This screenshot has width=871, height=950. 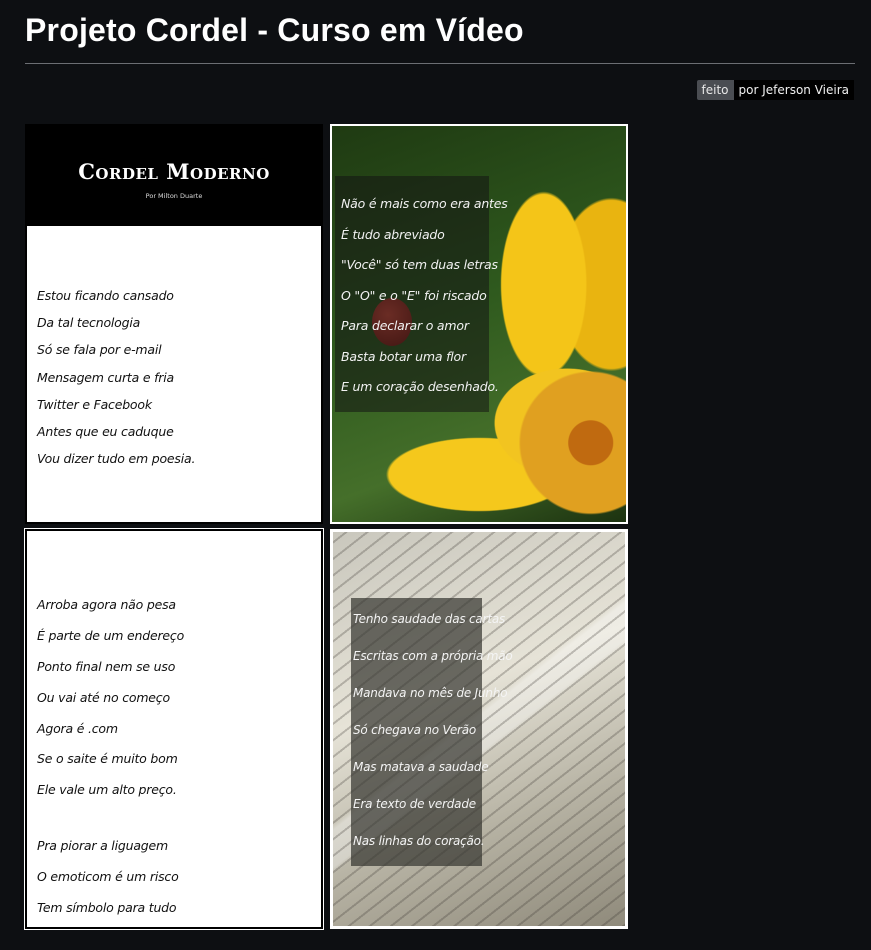 What do you see at coordinates (107, 759) in the screenshot?
I see `verse-line: Se o saite é muito bom` at bounding box center [107, 759].